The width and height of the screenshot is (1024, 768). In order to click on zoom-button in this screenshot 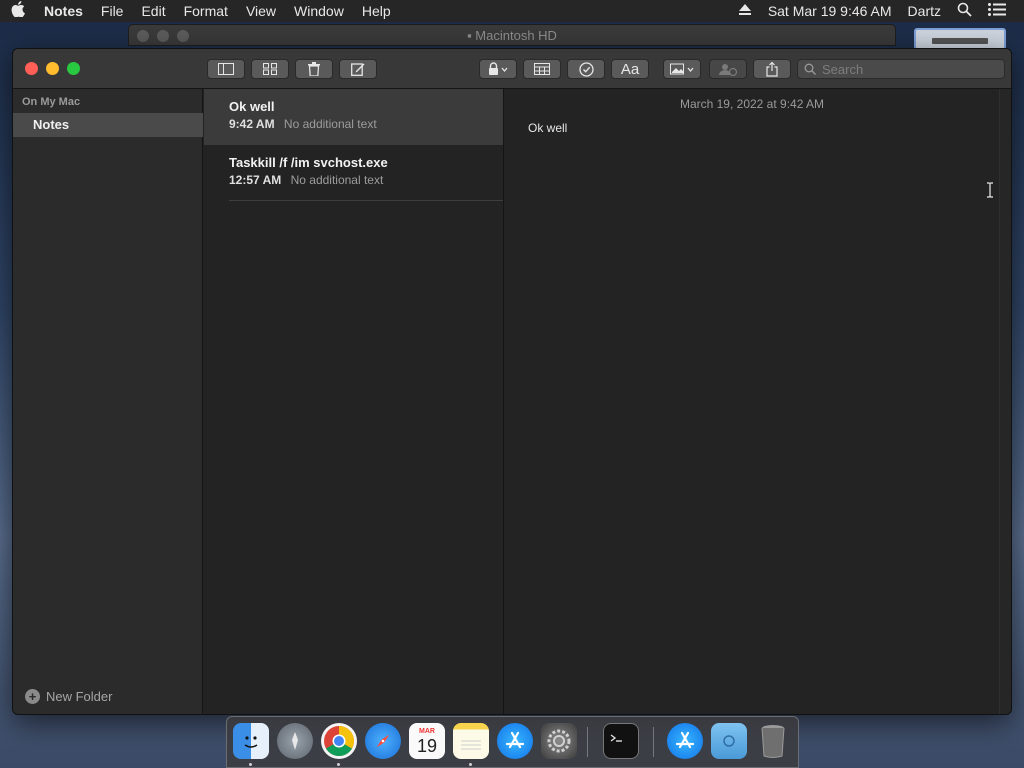, I will do `click(73, 68)`.